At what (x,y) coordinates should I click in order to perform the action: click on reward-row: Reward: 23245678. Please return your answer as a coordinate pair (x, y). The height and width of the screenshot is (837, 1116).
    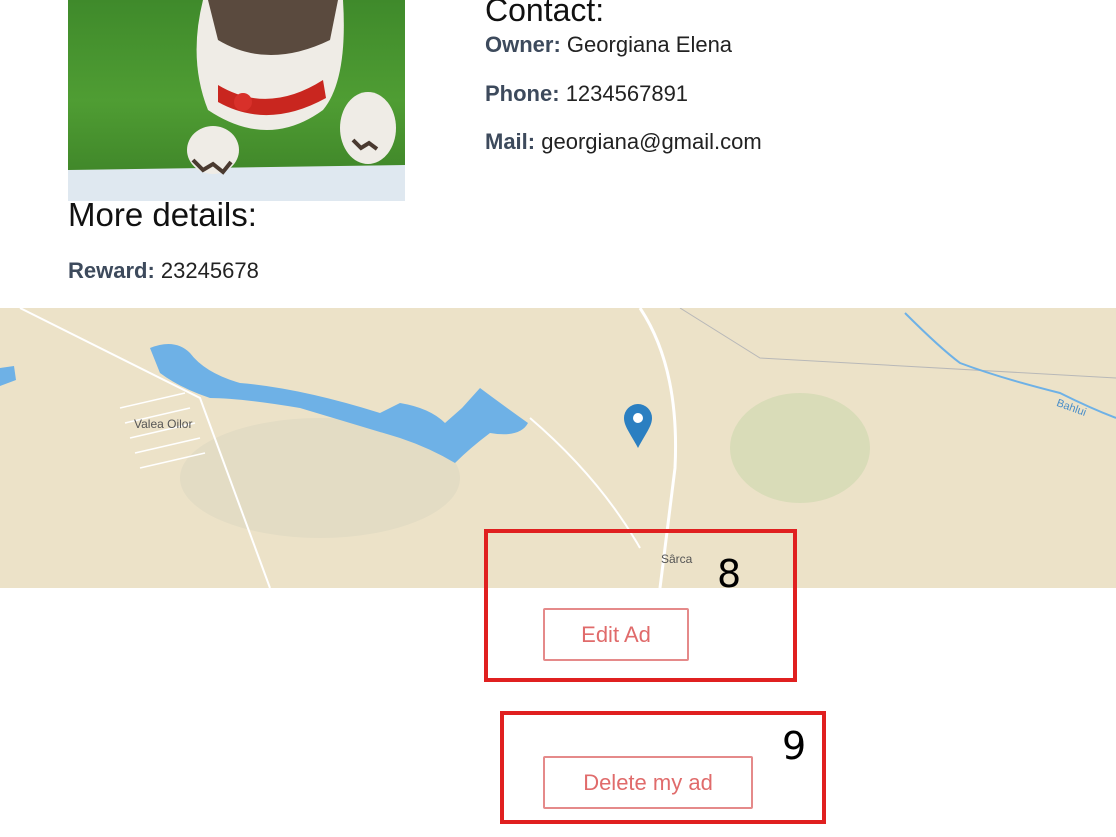
    Looking at the image, I should click on (163, 271).